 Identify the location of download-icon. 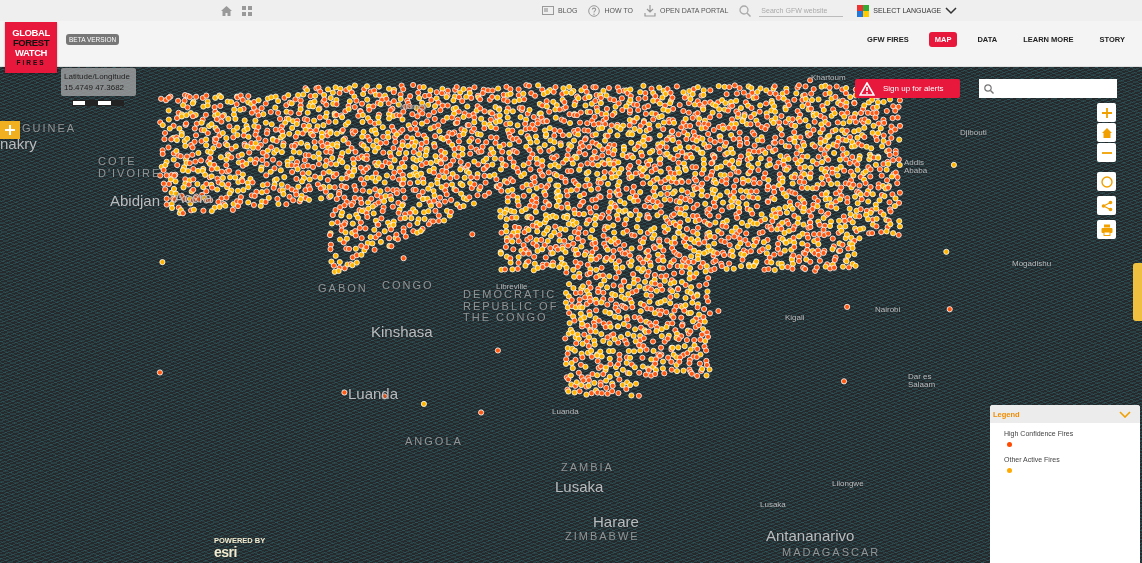
(650, 10).